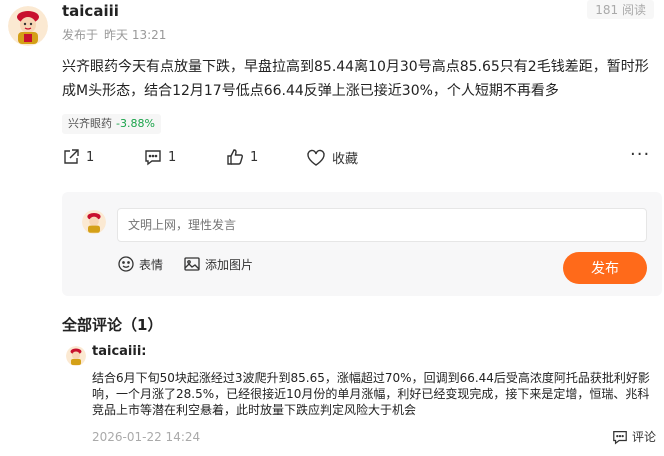  Describe the element at coordinates (76, 356) in the screenshot. I see `commenter-avatar` at that location.